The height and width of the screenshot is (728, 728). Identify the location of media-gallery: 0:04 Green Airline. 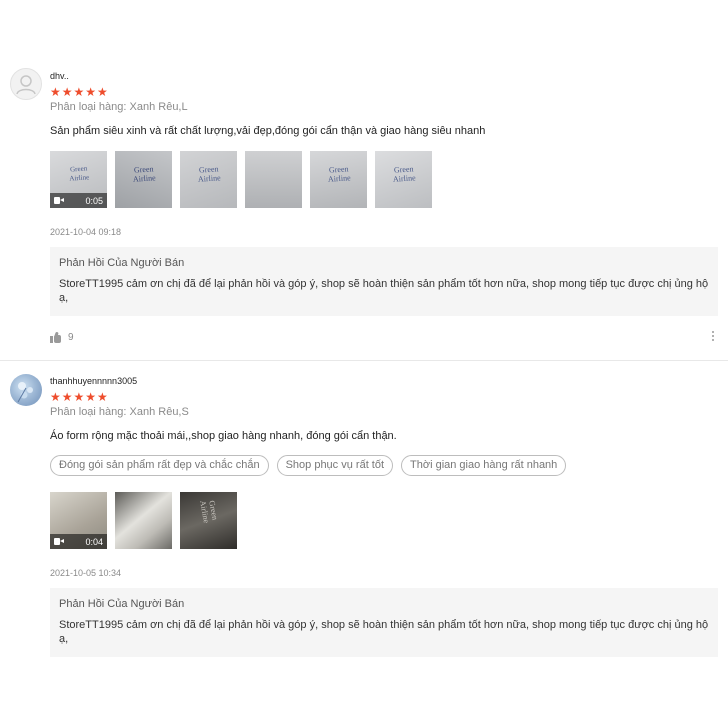
(143, 520).